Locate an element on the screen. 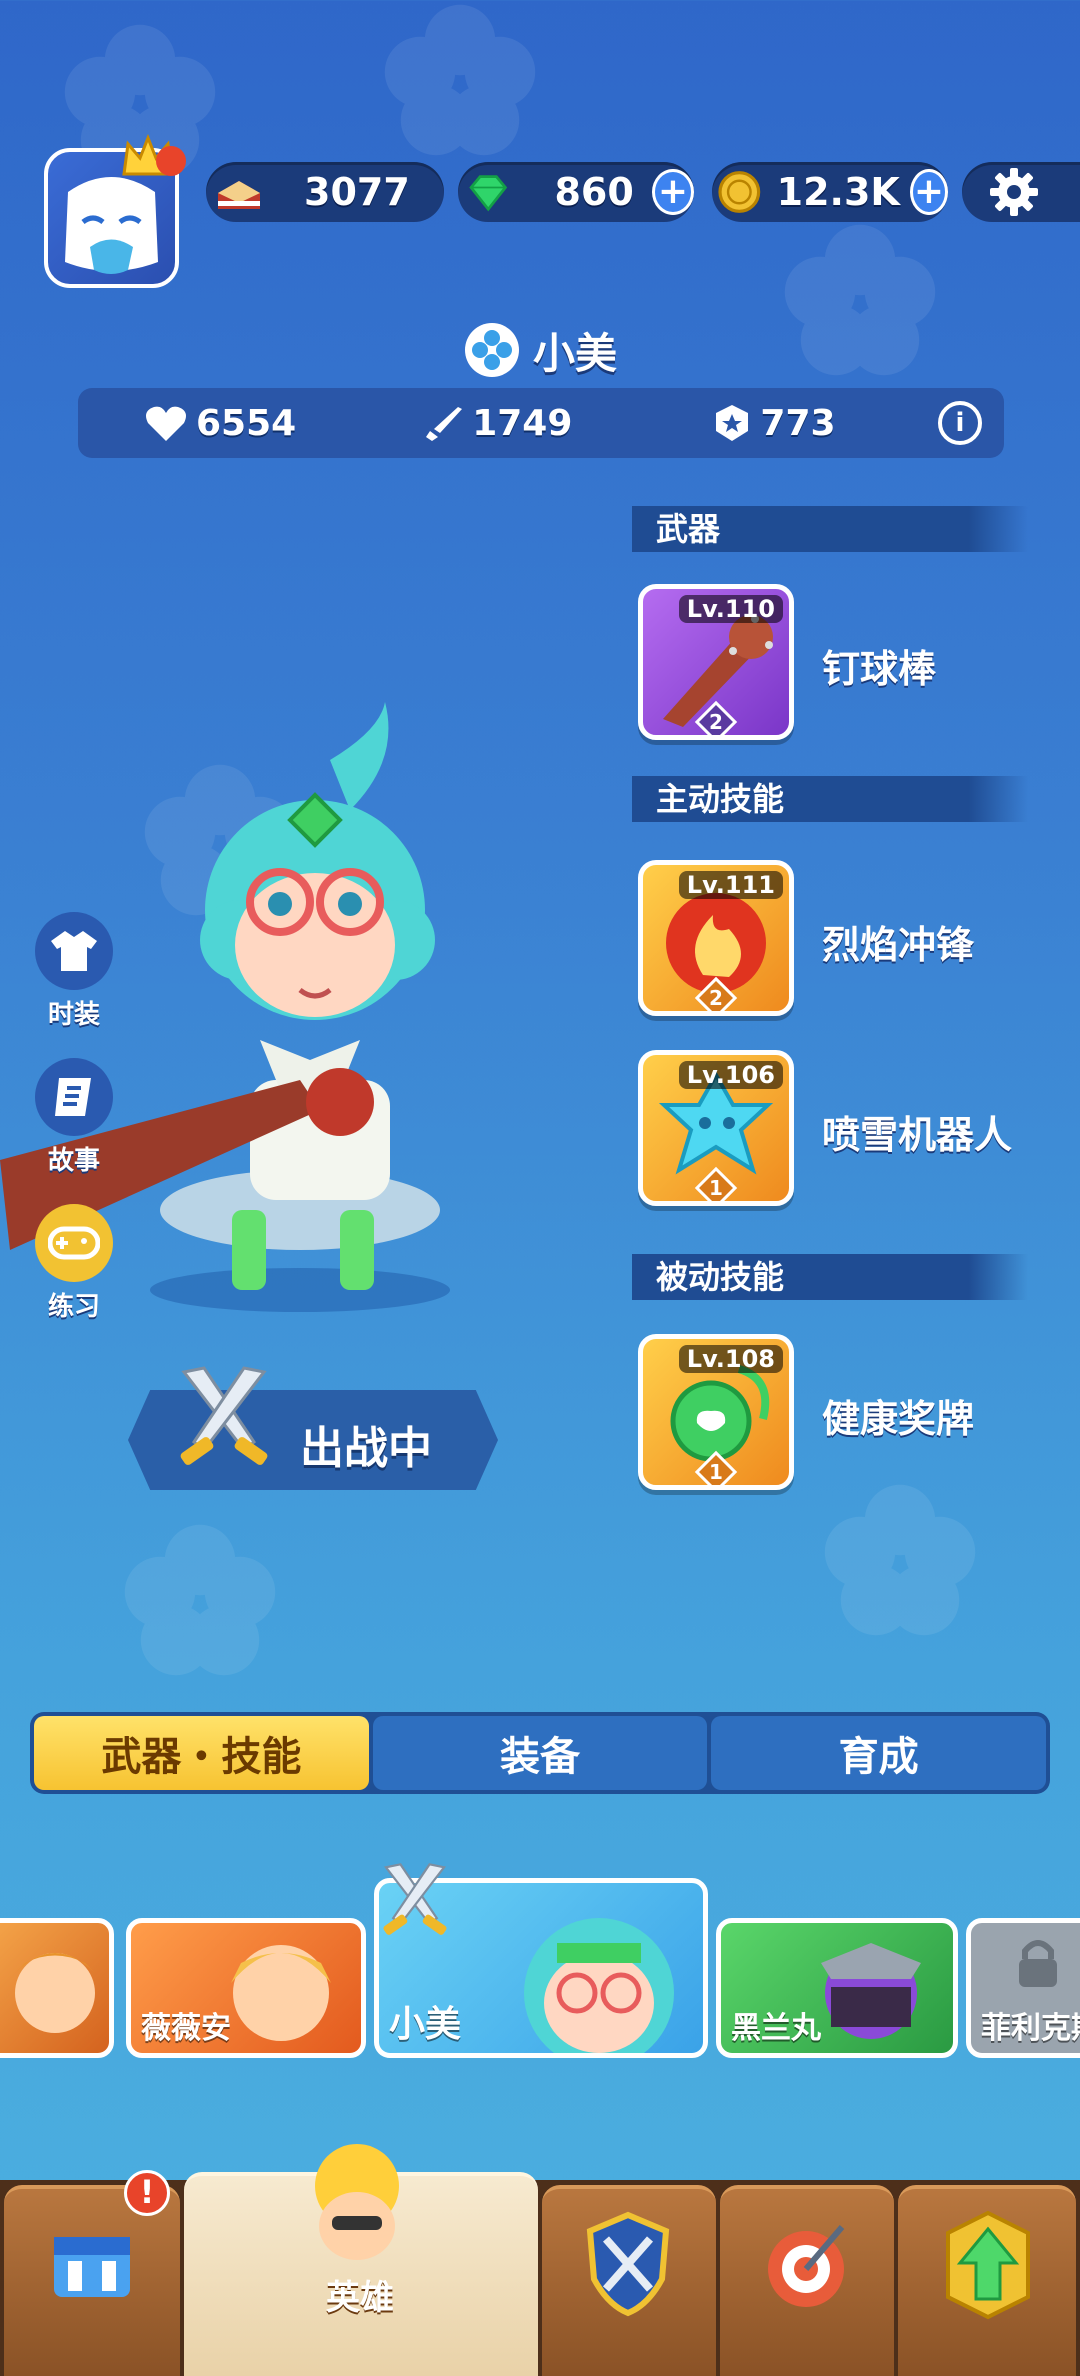 This screenshot has height=2376, width=1080. hero-nav-icon is located at coordinates (357, 2202).